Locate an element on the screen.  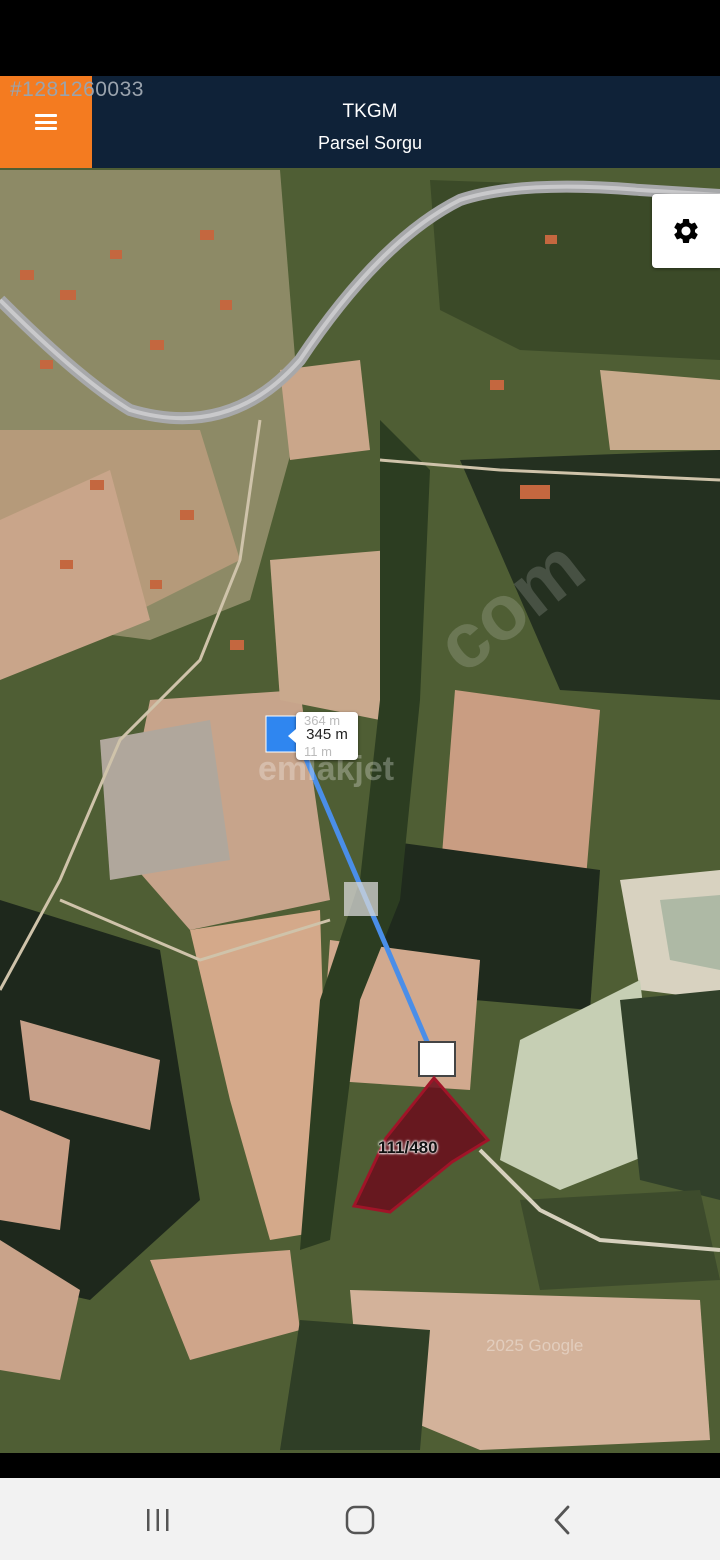
tooltip-ghost-label-bottom: 11 m is located at coordinates (318, 751).